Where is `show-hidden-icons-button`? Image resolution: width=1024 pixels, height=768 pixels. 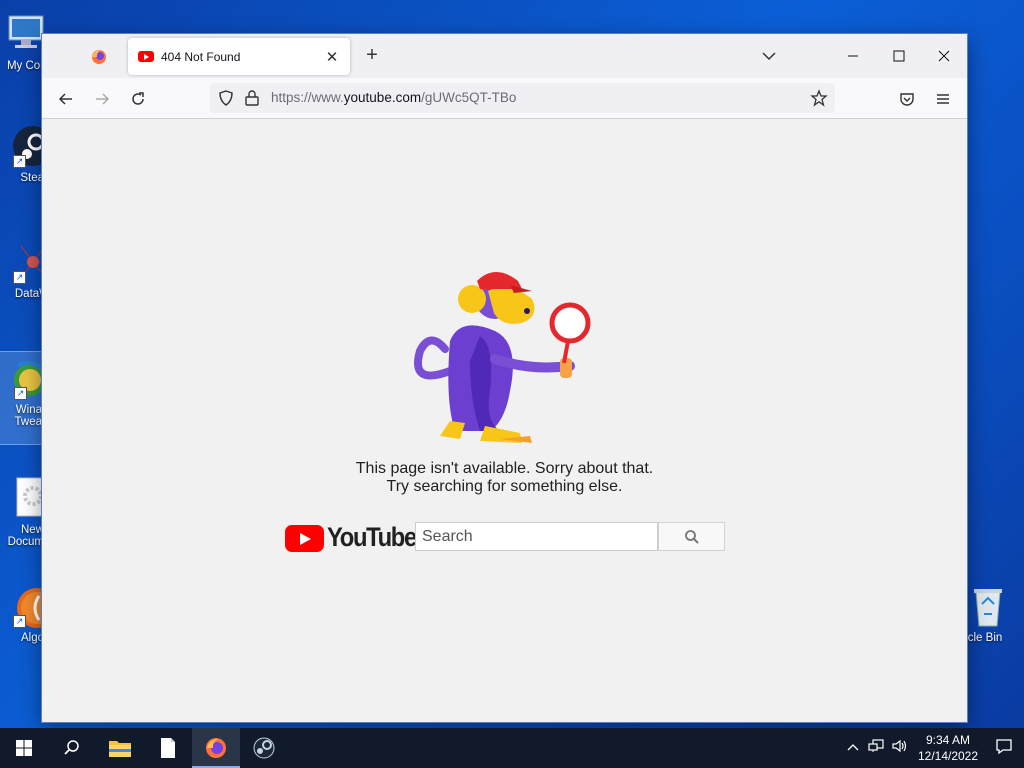
show-hidden-icons-button is located at coordinates (853, 748).